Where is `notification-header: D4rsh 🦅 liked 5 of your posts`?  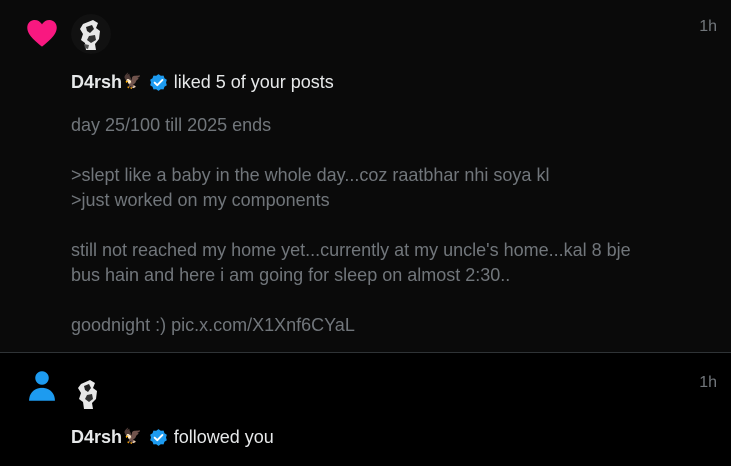 notification-header: D4rsh 🦅 liked 5 of your posts is located at coordinates (202, 82).